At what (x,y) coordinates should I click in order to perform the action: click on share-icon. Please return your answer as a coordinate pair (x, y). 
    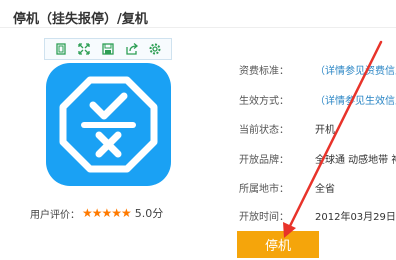
    Looking at the image, I should click on (132, 49).